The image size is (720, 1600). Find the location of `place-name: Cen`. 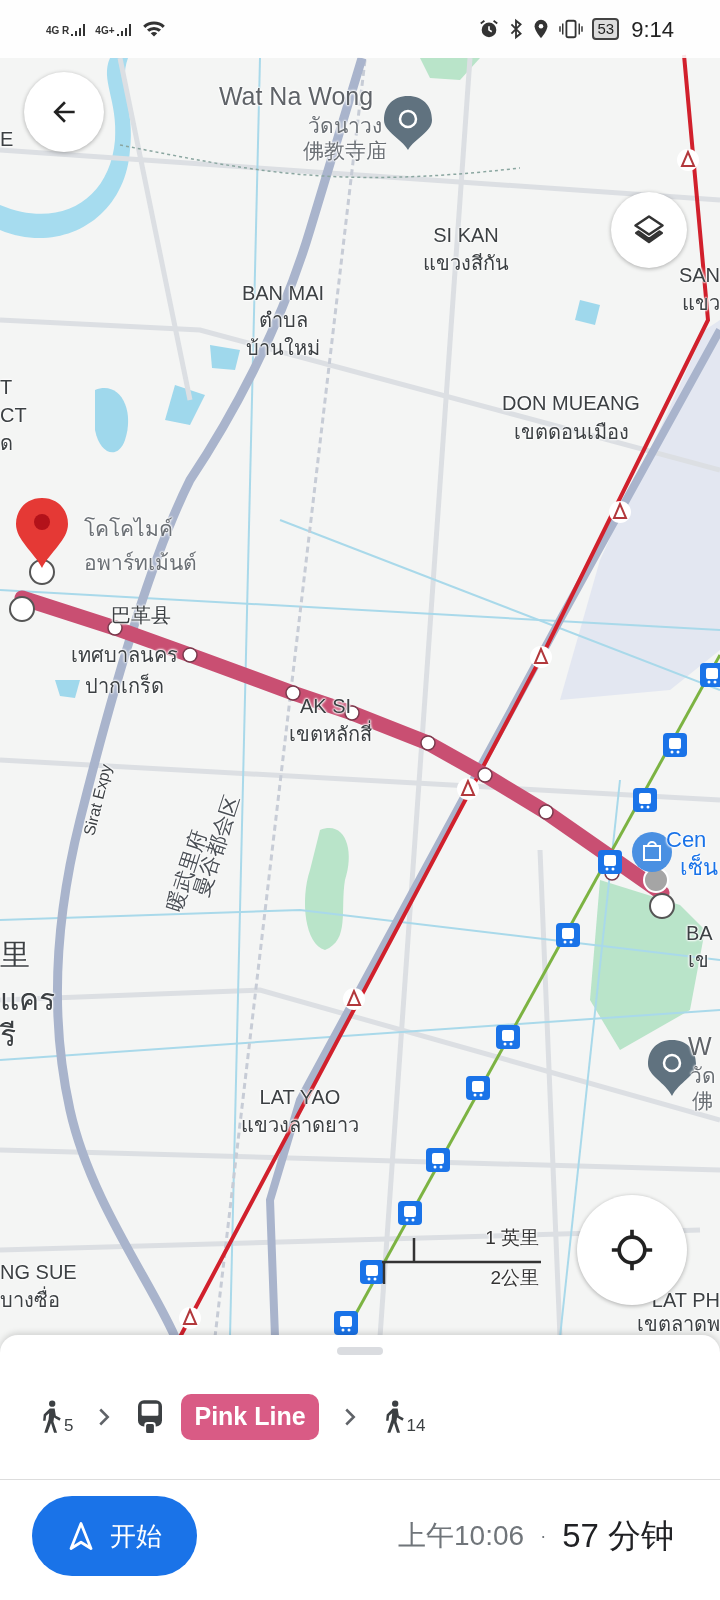

place-name: Cen is located at coordinates (686, 840).